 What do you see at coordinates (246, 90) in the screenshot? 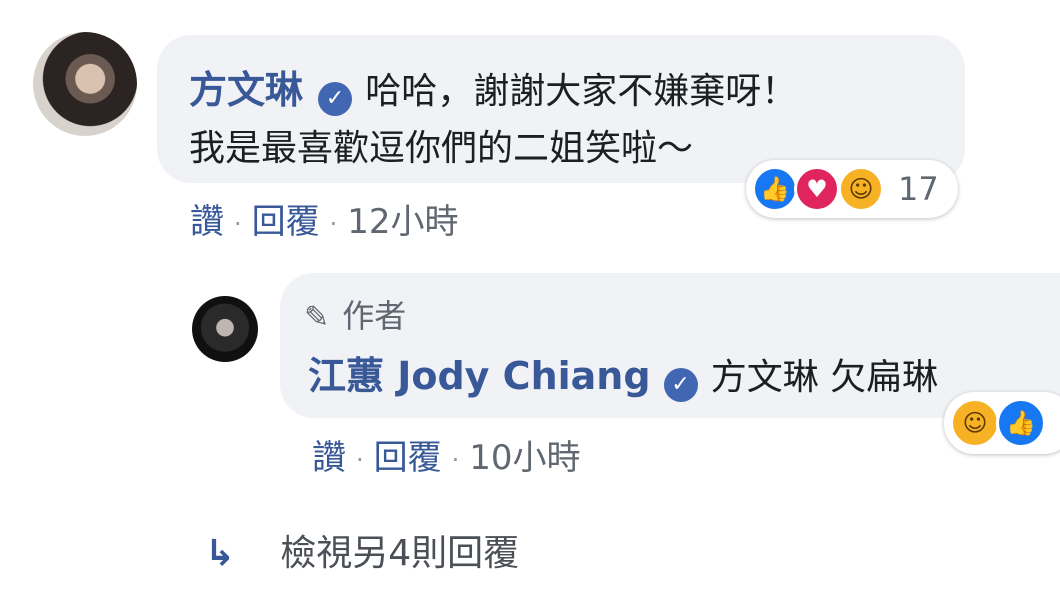
I see `comment-author-name: 方文琳` at bounding box center [246, 90].